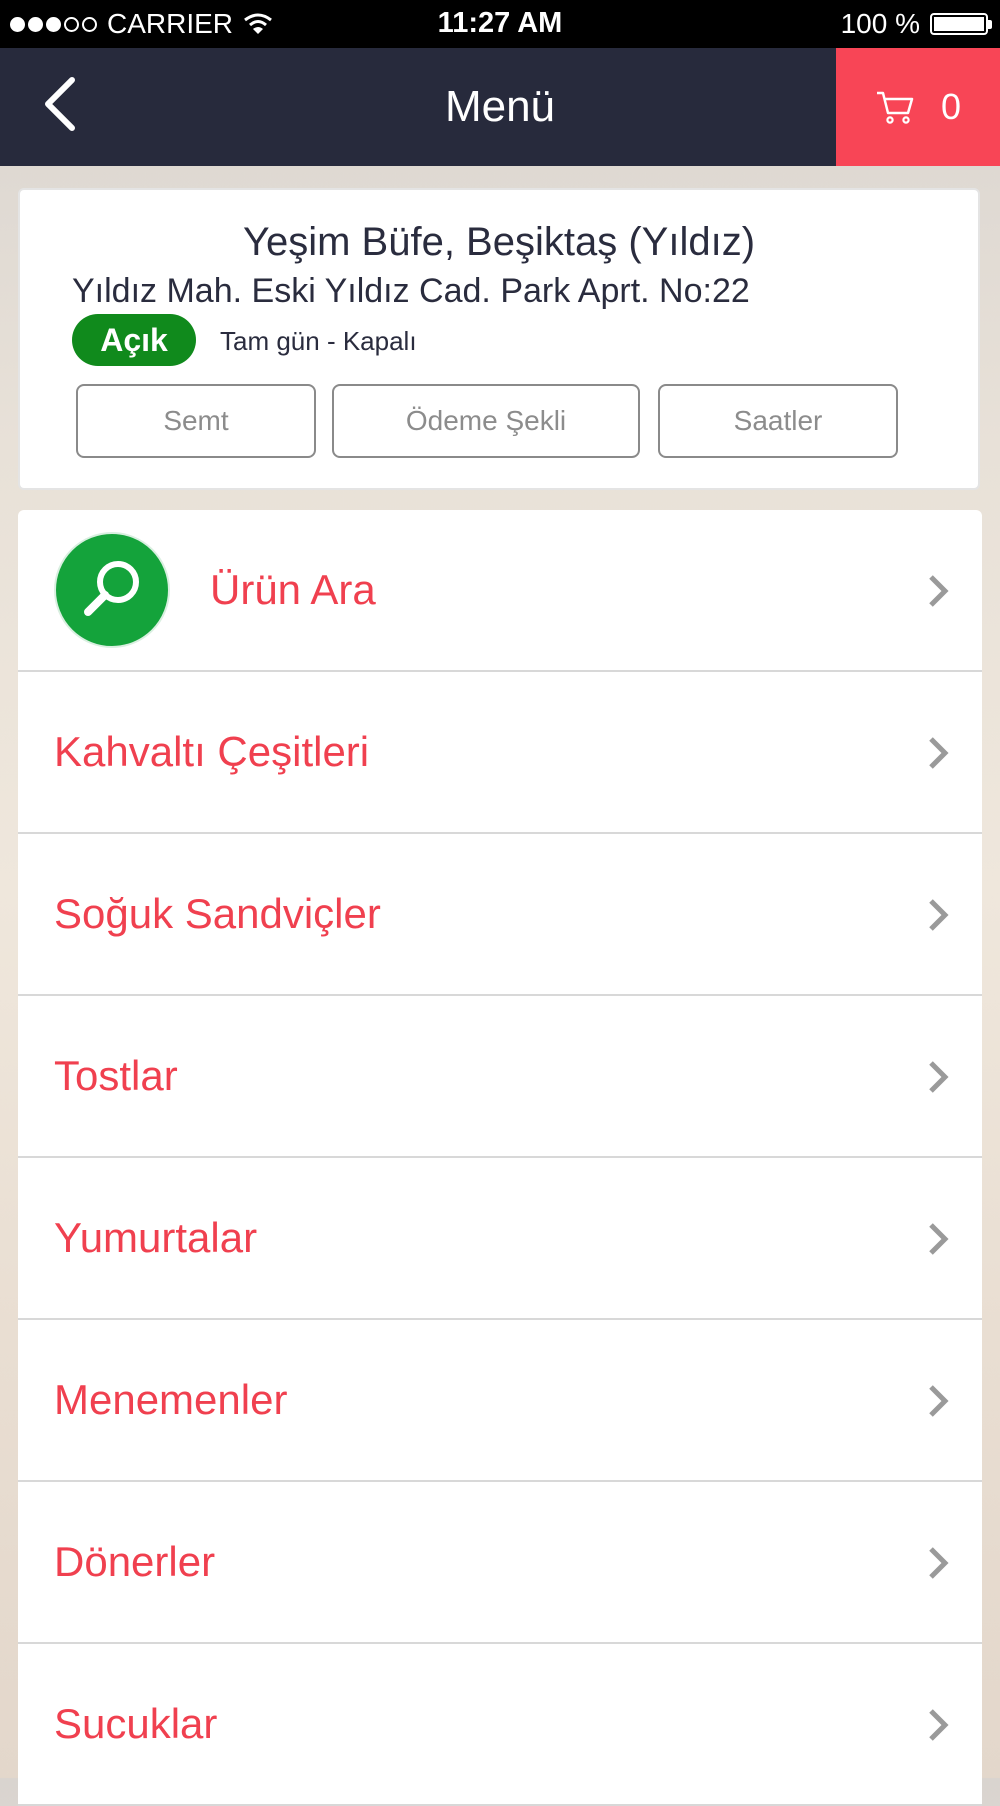 Image resolution: width=1000 pixels, height=1806 pixels. I want to click on nav-bar: Menü 0, so click(500, 107).